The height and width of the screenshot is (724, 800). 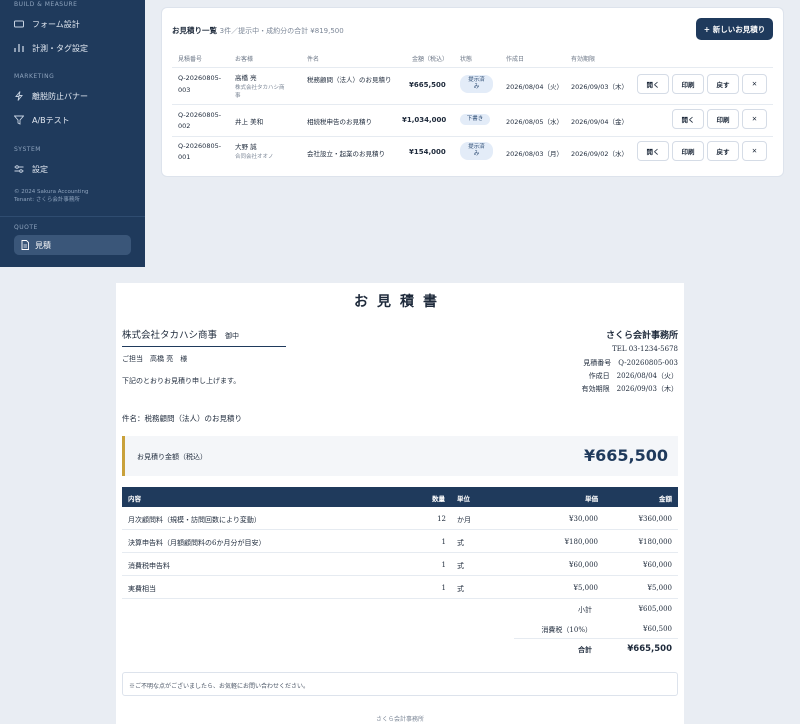 I want to click on line-description: 月次顧問料（規模・訪問回数により変動）, so click(x=194, y=520).